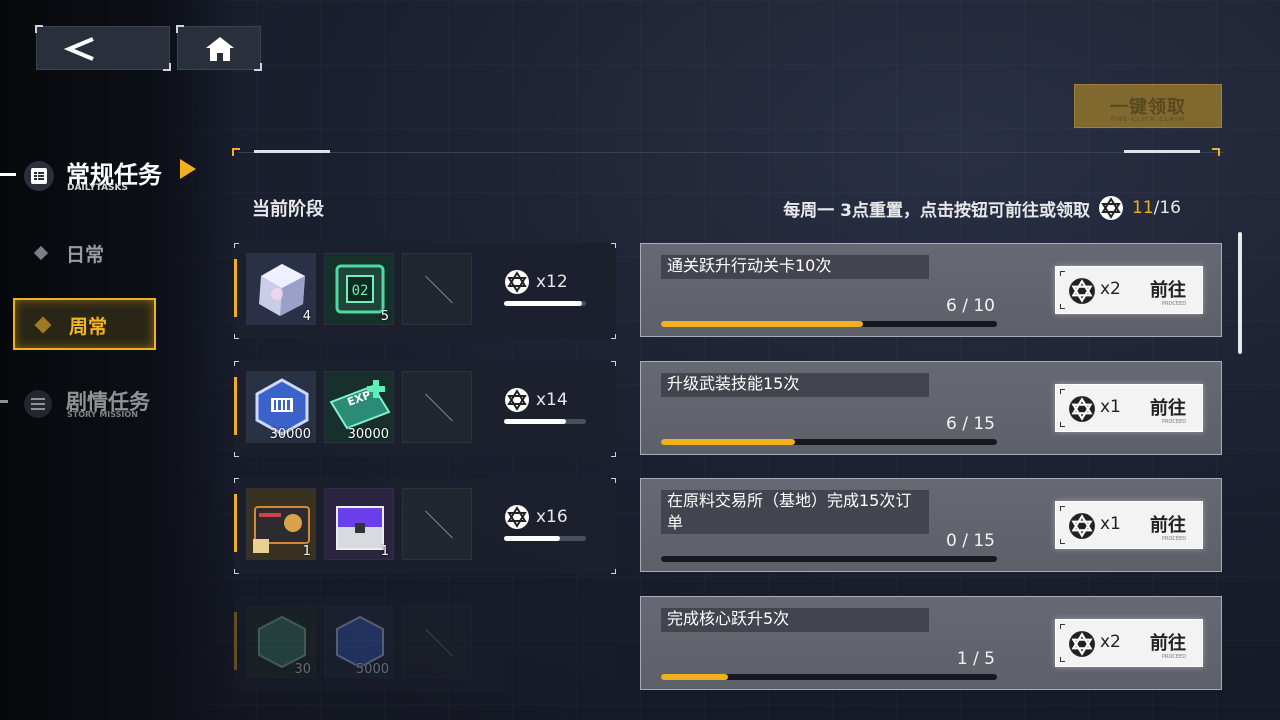 This screenshot has height=720, width=1280. What do you see at coordinates (359, 524) in the screenshot?
I see `reward-item-chest: 1` at bounding box center [359, 524].